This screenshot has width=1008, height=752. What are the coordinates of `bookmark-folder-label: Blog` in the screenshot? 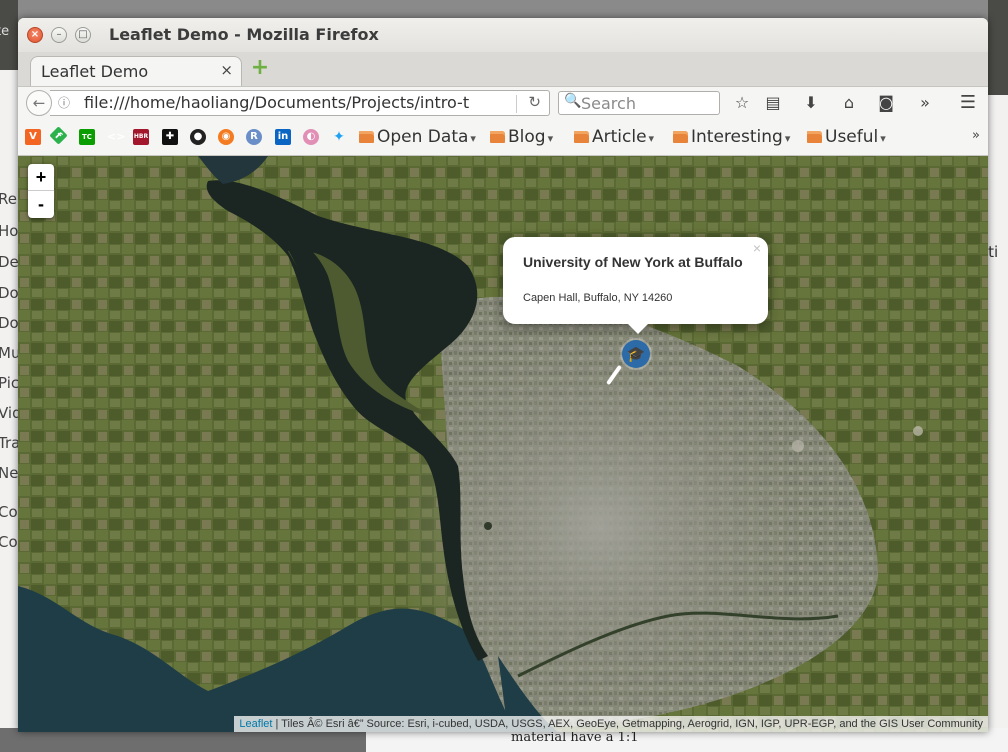 It's located at (527, 137).